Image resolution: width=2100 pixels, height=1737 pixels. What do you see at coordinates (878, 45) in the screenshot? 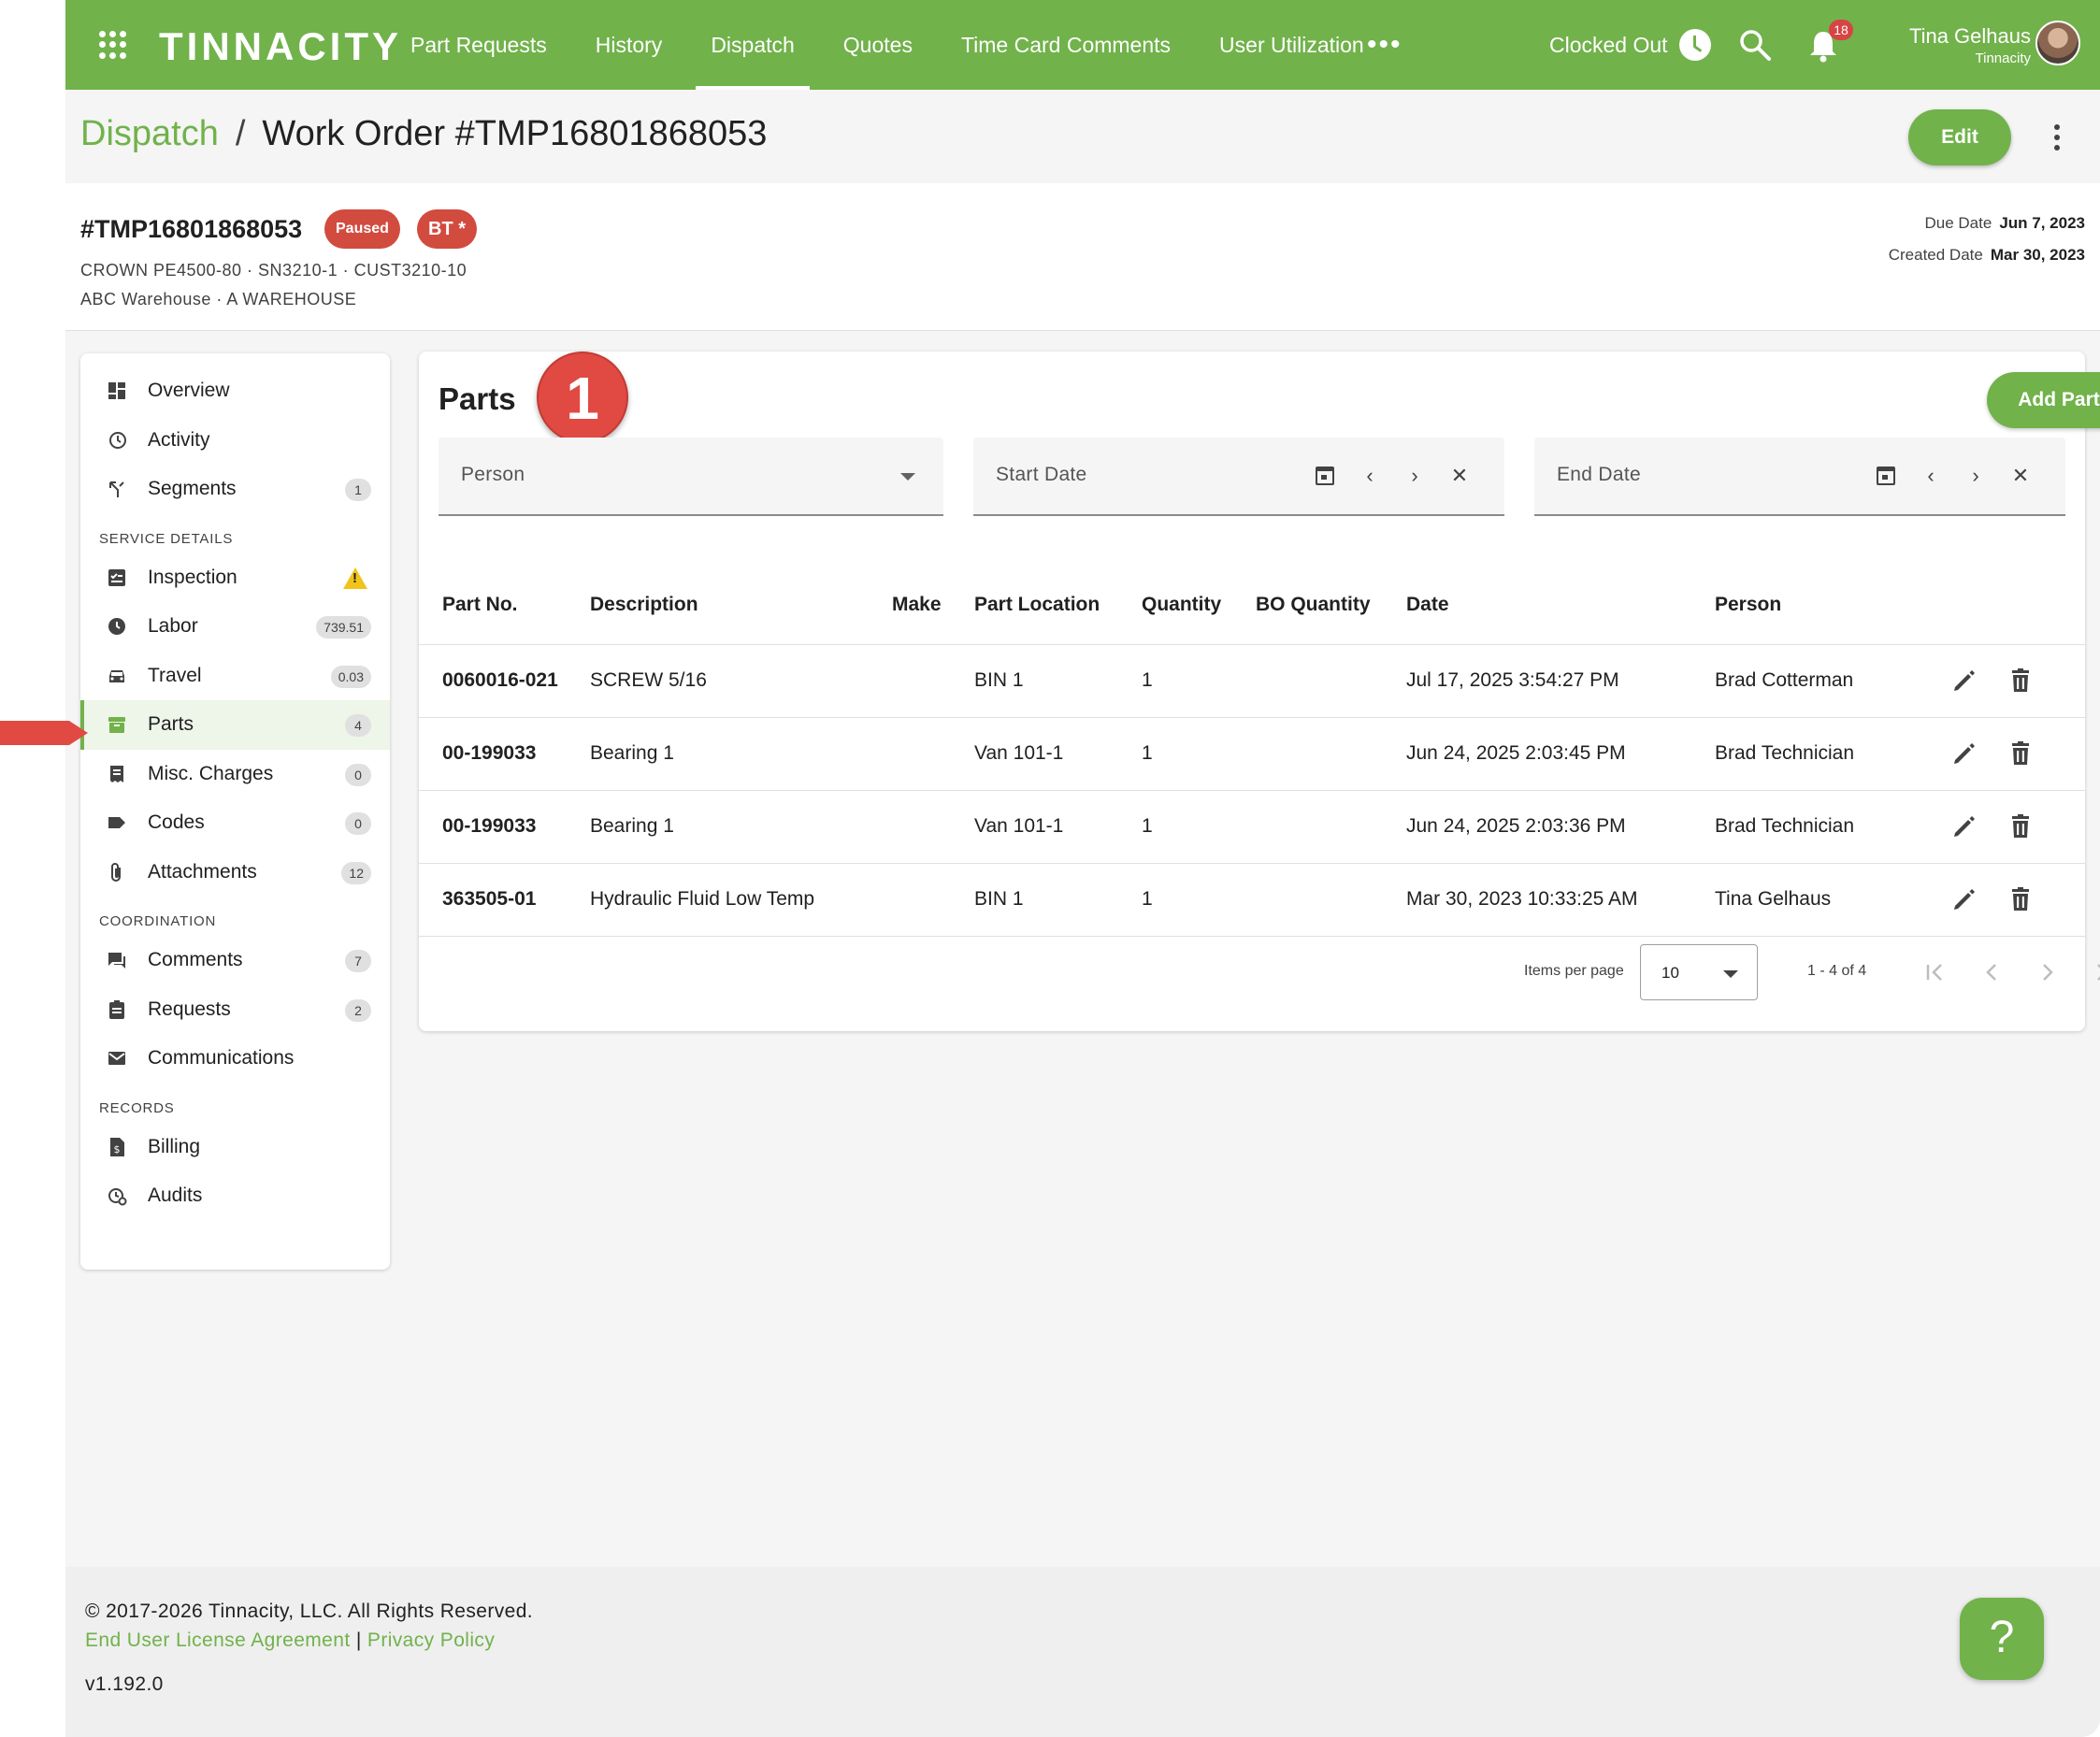
I see `nav-item-quotes: Quotes` at bounding box center [878, 45].